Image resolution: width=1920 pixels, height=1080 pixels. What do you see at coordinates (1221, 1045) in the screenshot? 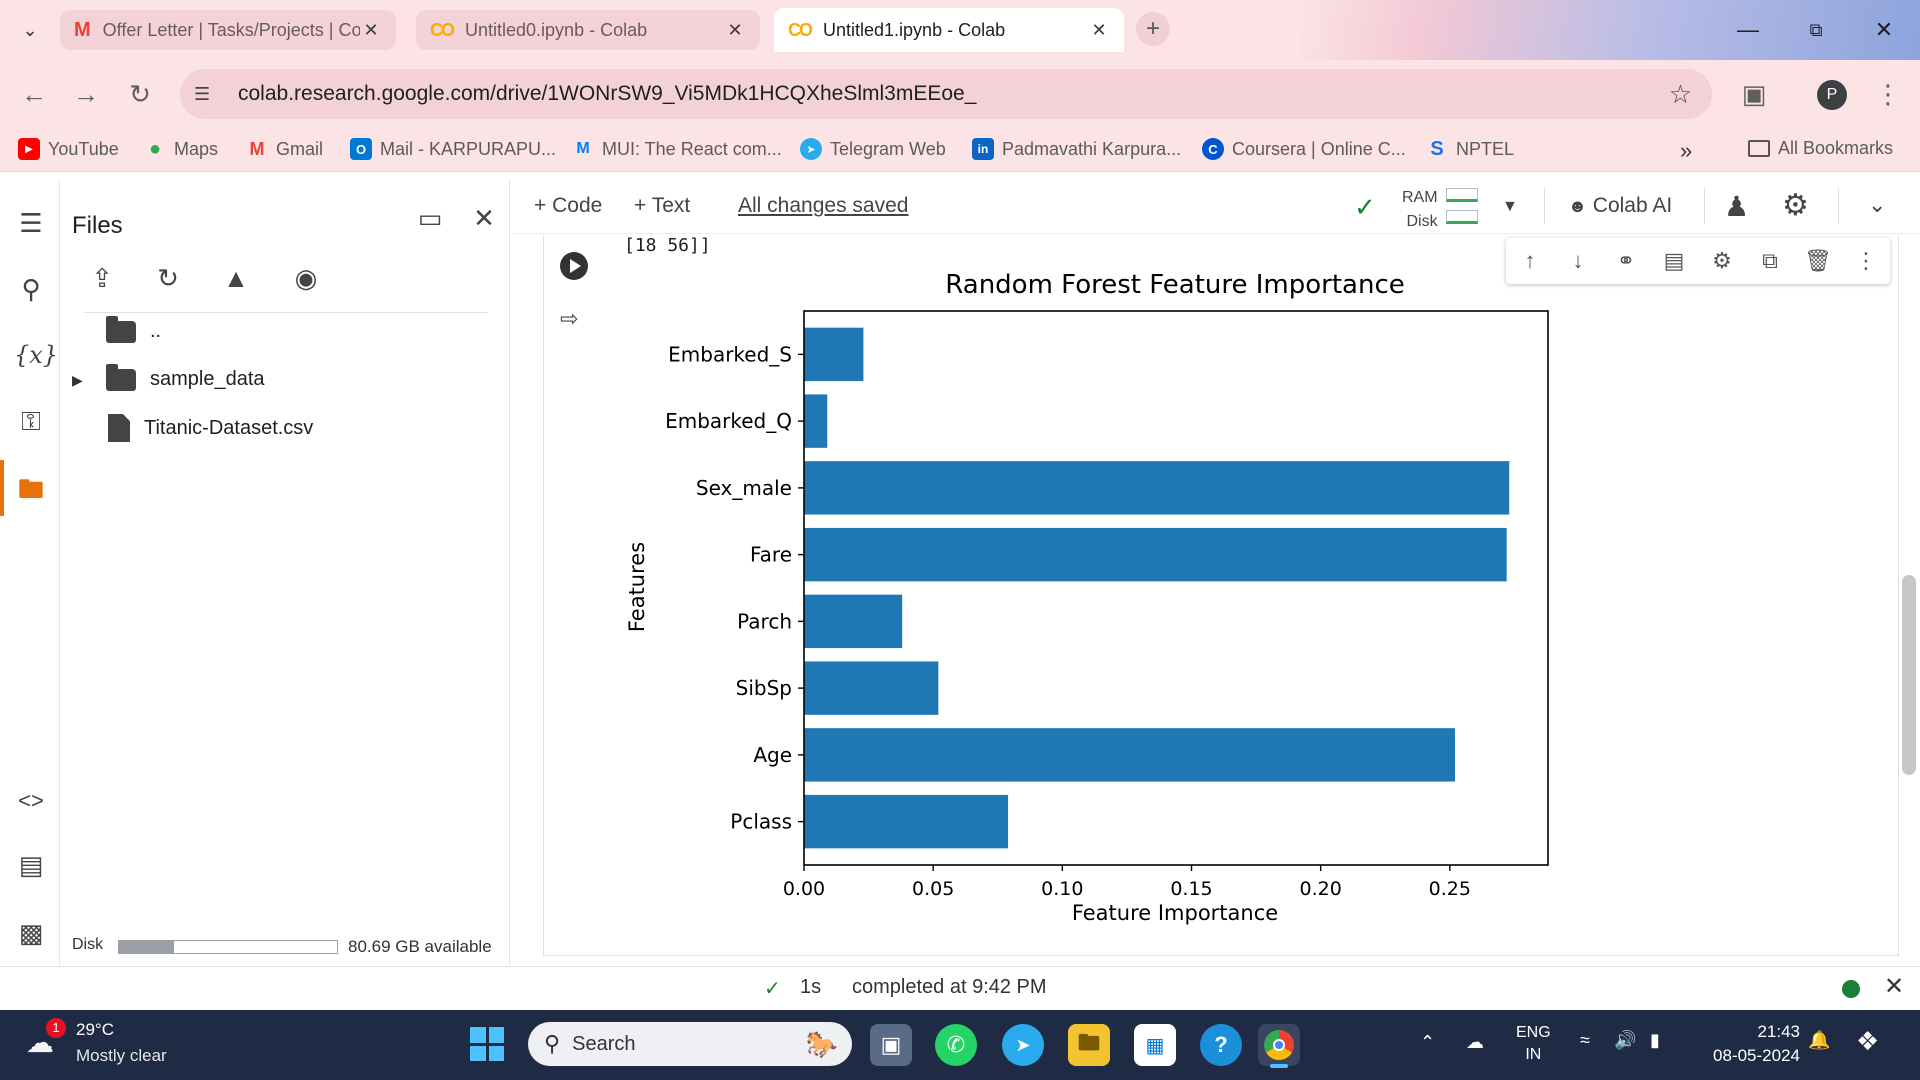
I see `help-icon: ?` at bounding box center [1221, 1045].